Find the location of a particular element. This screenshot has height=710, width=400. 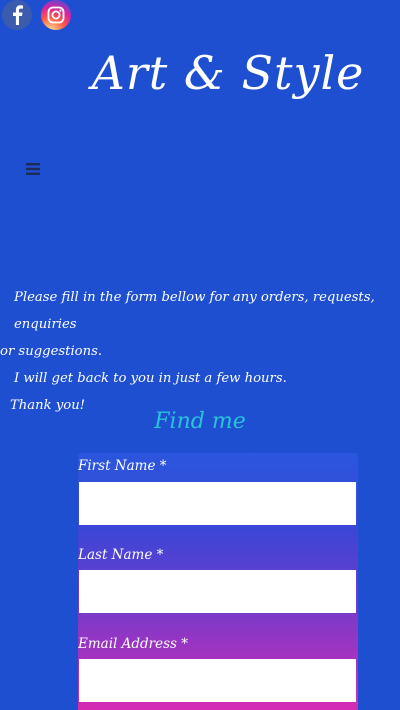

first-name-label: First Name * is located at coordinates (122, 466).